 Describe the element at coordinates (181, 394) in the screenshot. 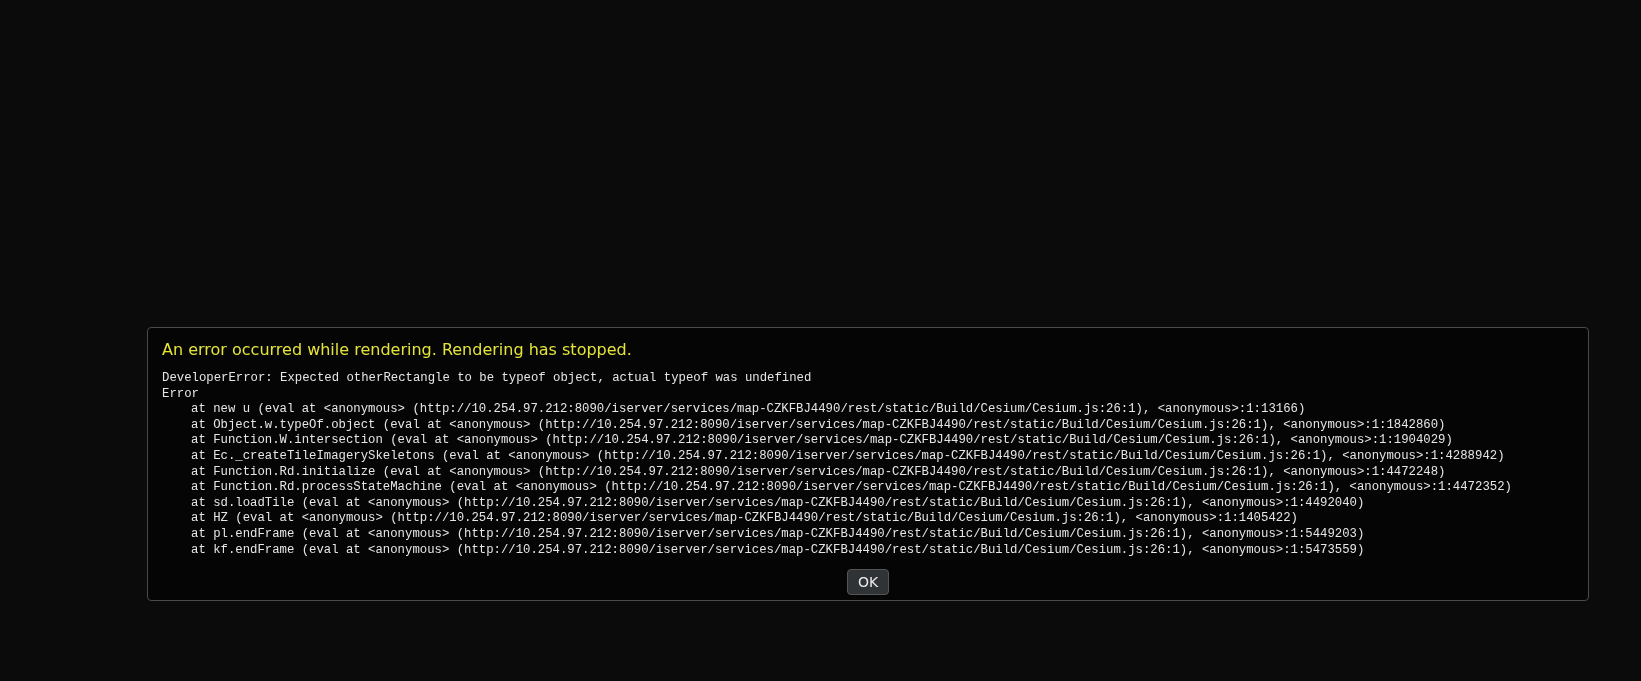

I see `error-label: Error` at that location.